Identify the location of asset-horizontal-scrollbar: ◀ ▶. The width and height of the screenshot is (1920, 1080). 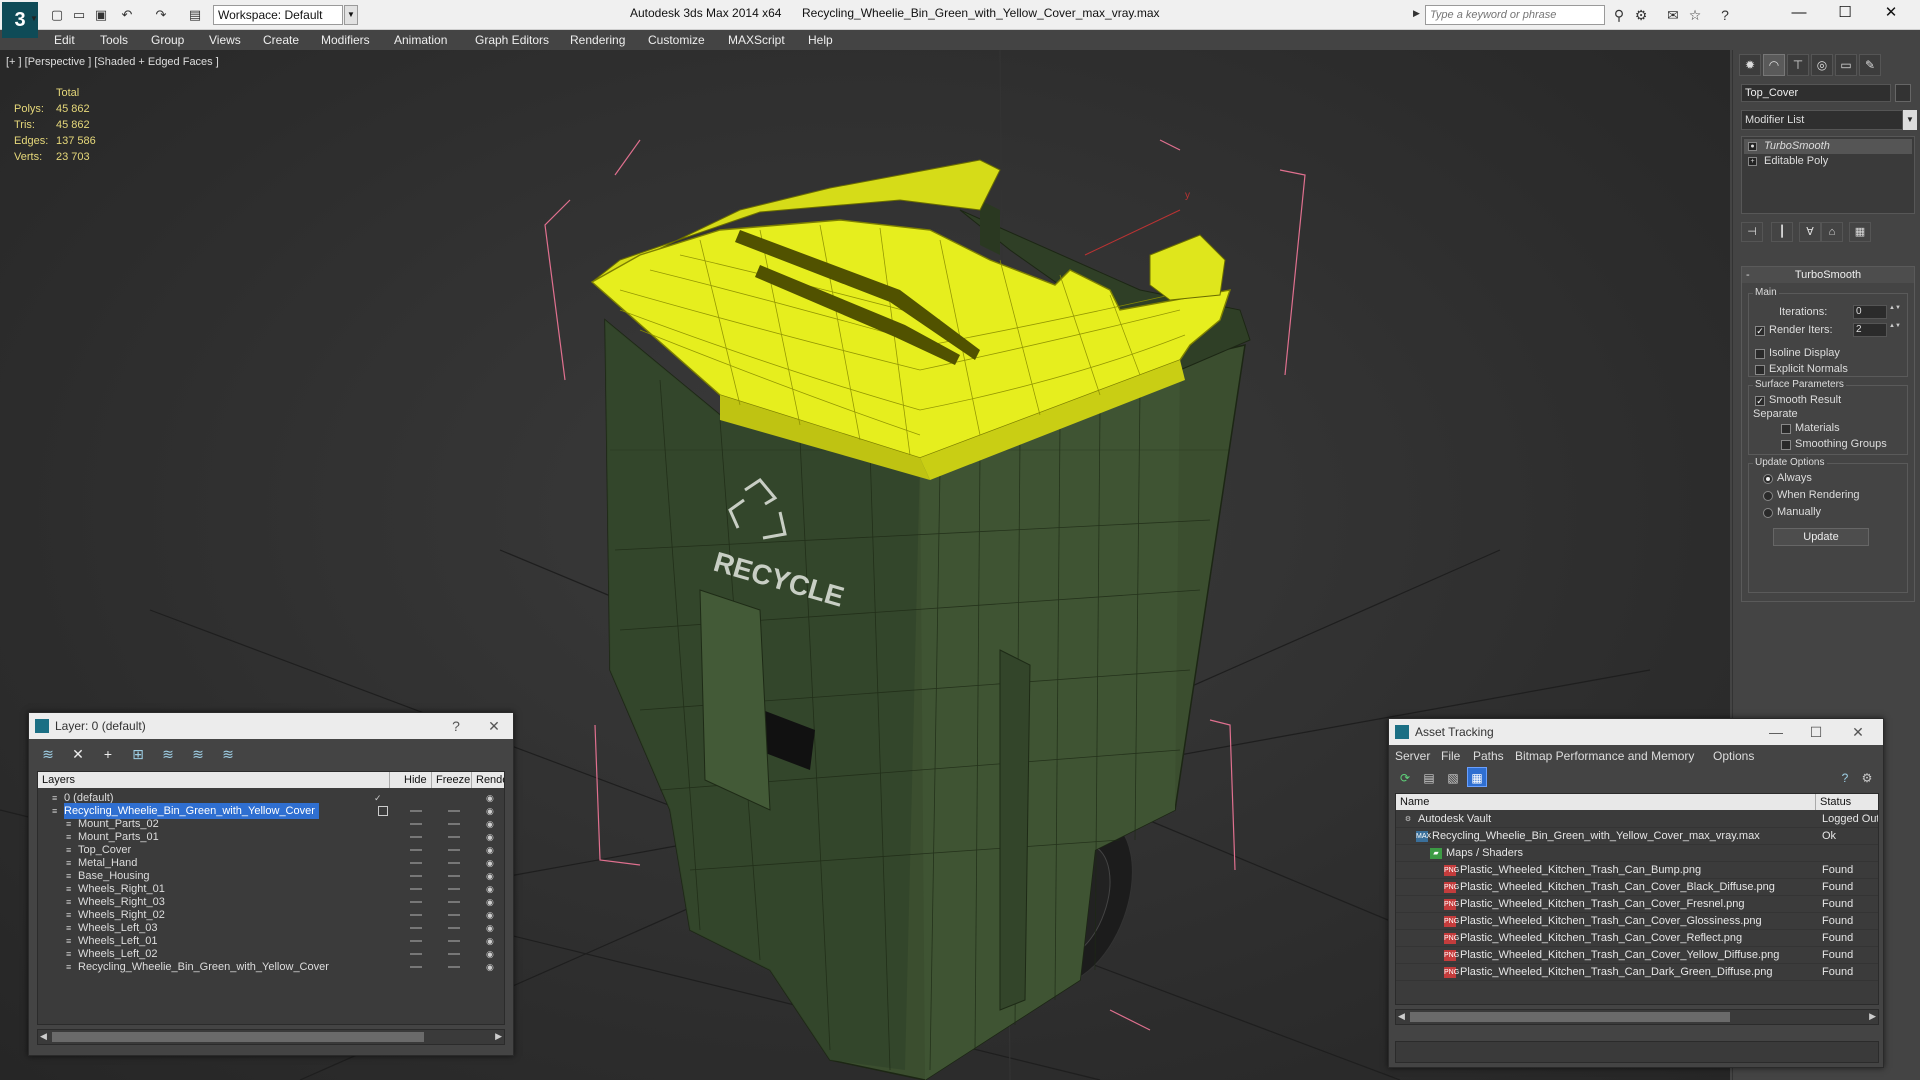
(1637, 1017).